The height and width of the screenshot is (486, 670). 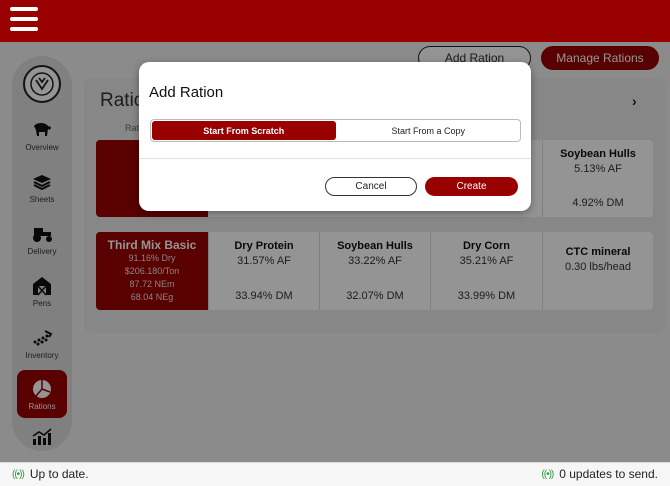 I want to click on start-from-copy-option: Start From a Copy, so click(x=429, y=130).